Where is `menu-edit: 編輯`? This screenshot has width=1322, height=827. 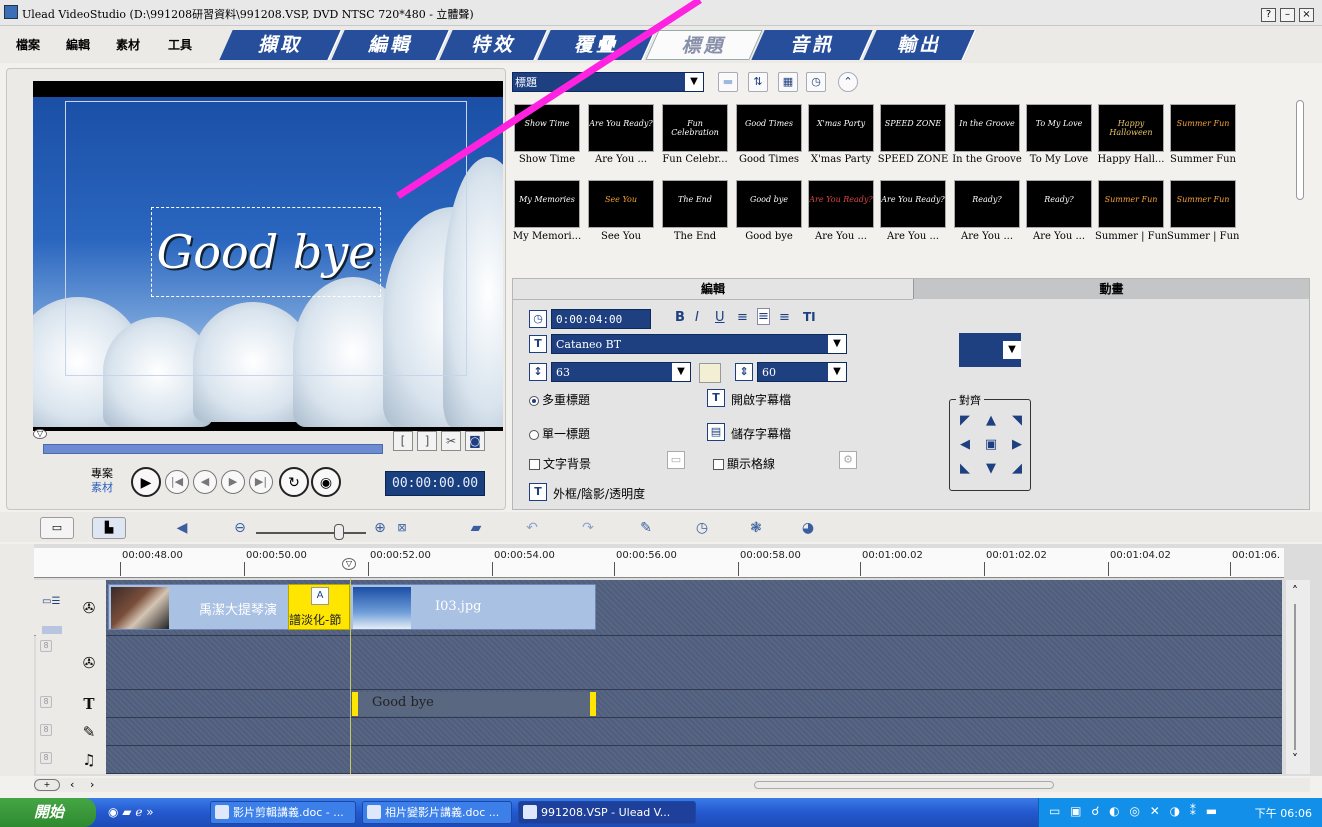
menu-edit: 編輯 is located at coordinates (78, 44).